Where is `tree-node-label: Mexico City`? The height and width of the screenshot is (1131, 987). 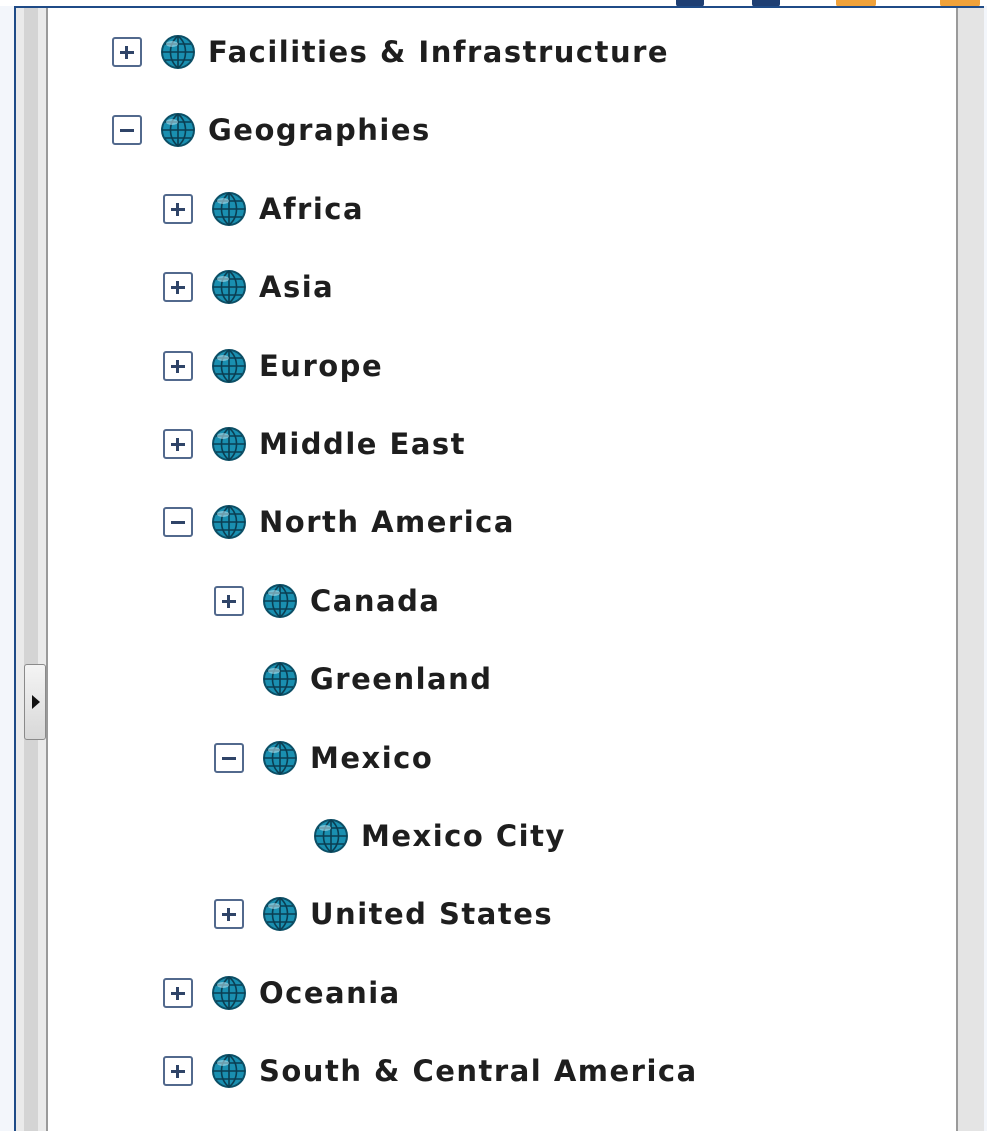 tree-node-label: Mexico City is located at coordinates (463, 836).